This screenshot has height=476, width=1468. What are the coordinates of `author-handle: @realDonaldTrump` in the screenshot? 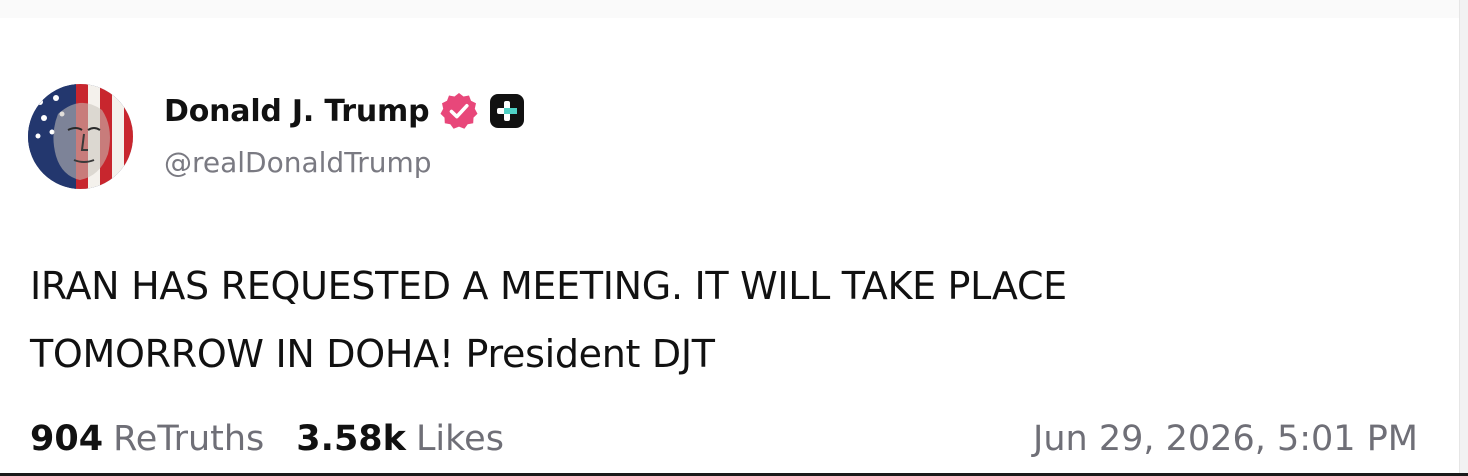 It's located at (298, 162).